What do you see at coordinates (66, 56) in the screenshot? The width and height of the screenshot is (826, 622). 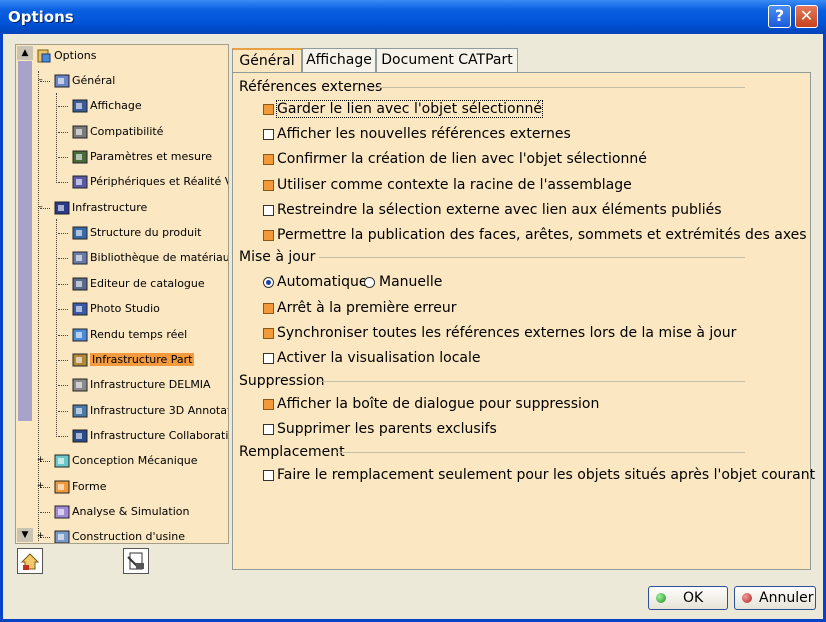 I see `tree-root-options: Options` at bounding box center [66, 56].